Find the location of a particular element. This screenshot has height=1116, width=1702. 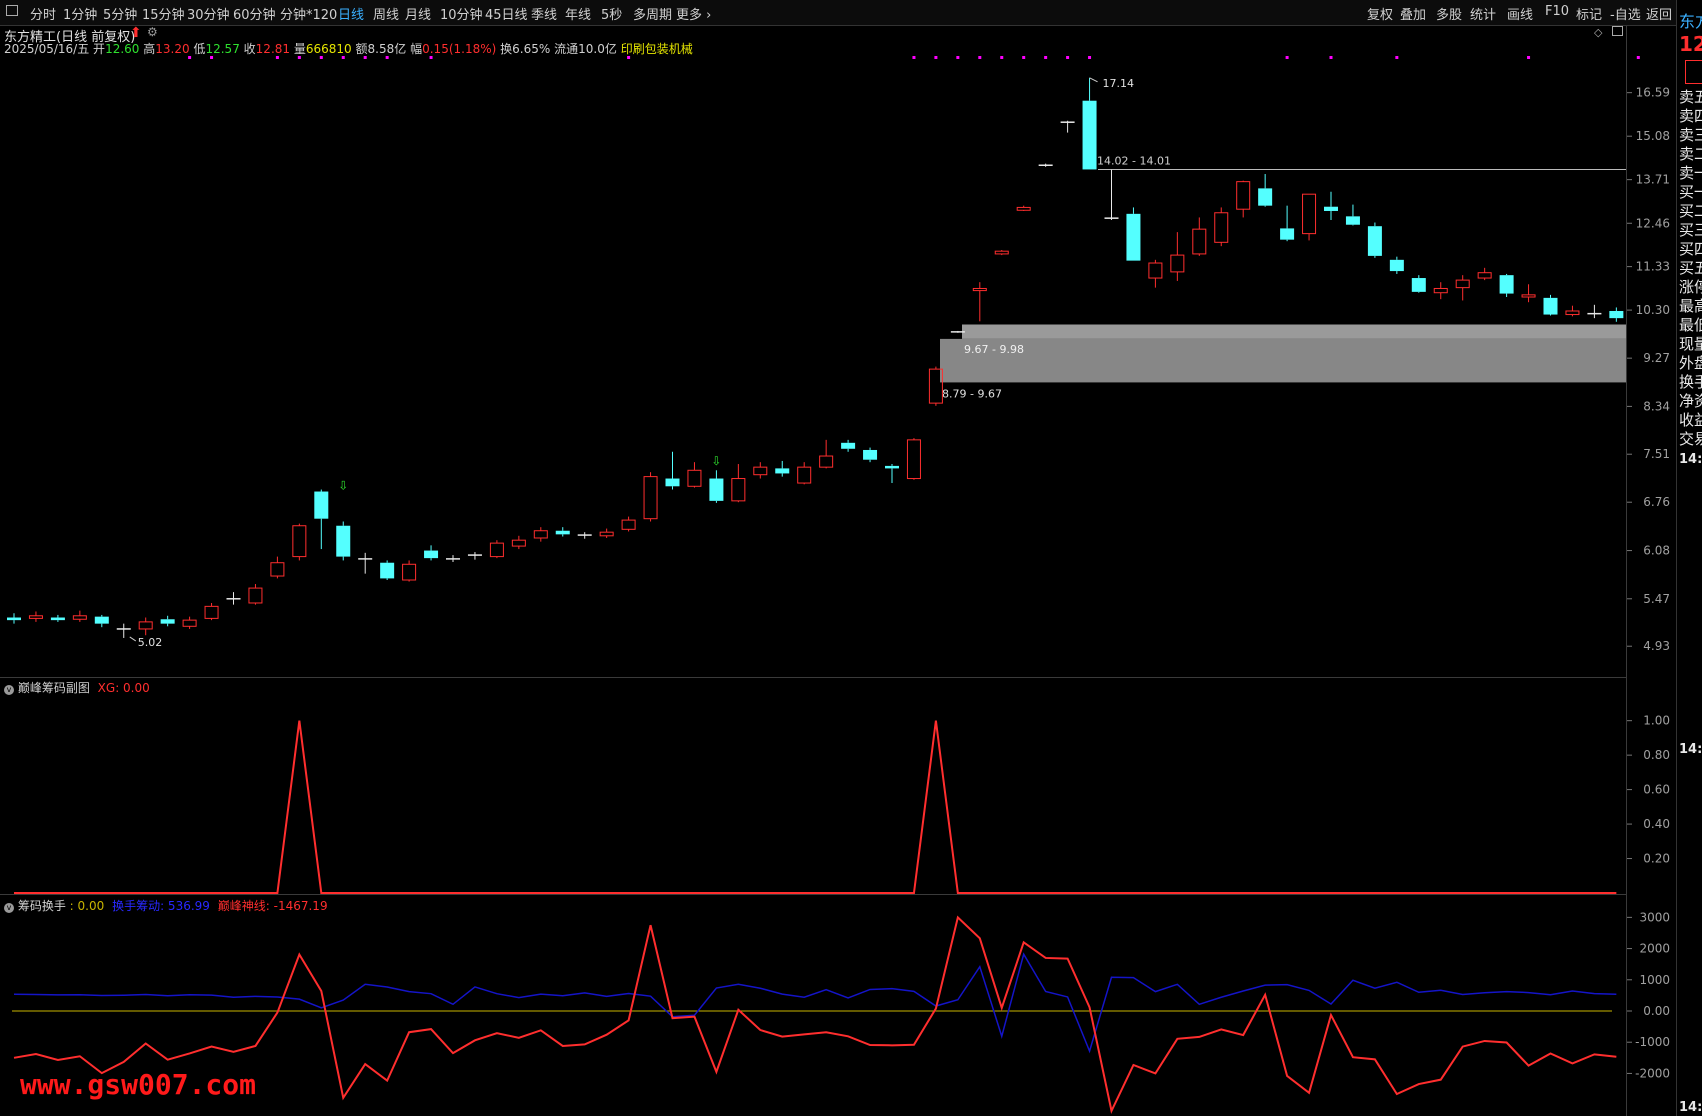

toolbar-button-4: 画线 is located at coordinates (1520, 13).